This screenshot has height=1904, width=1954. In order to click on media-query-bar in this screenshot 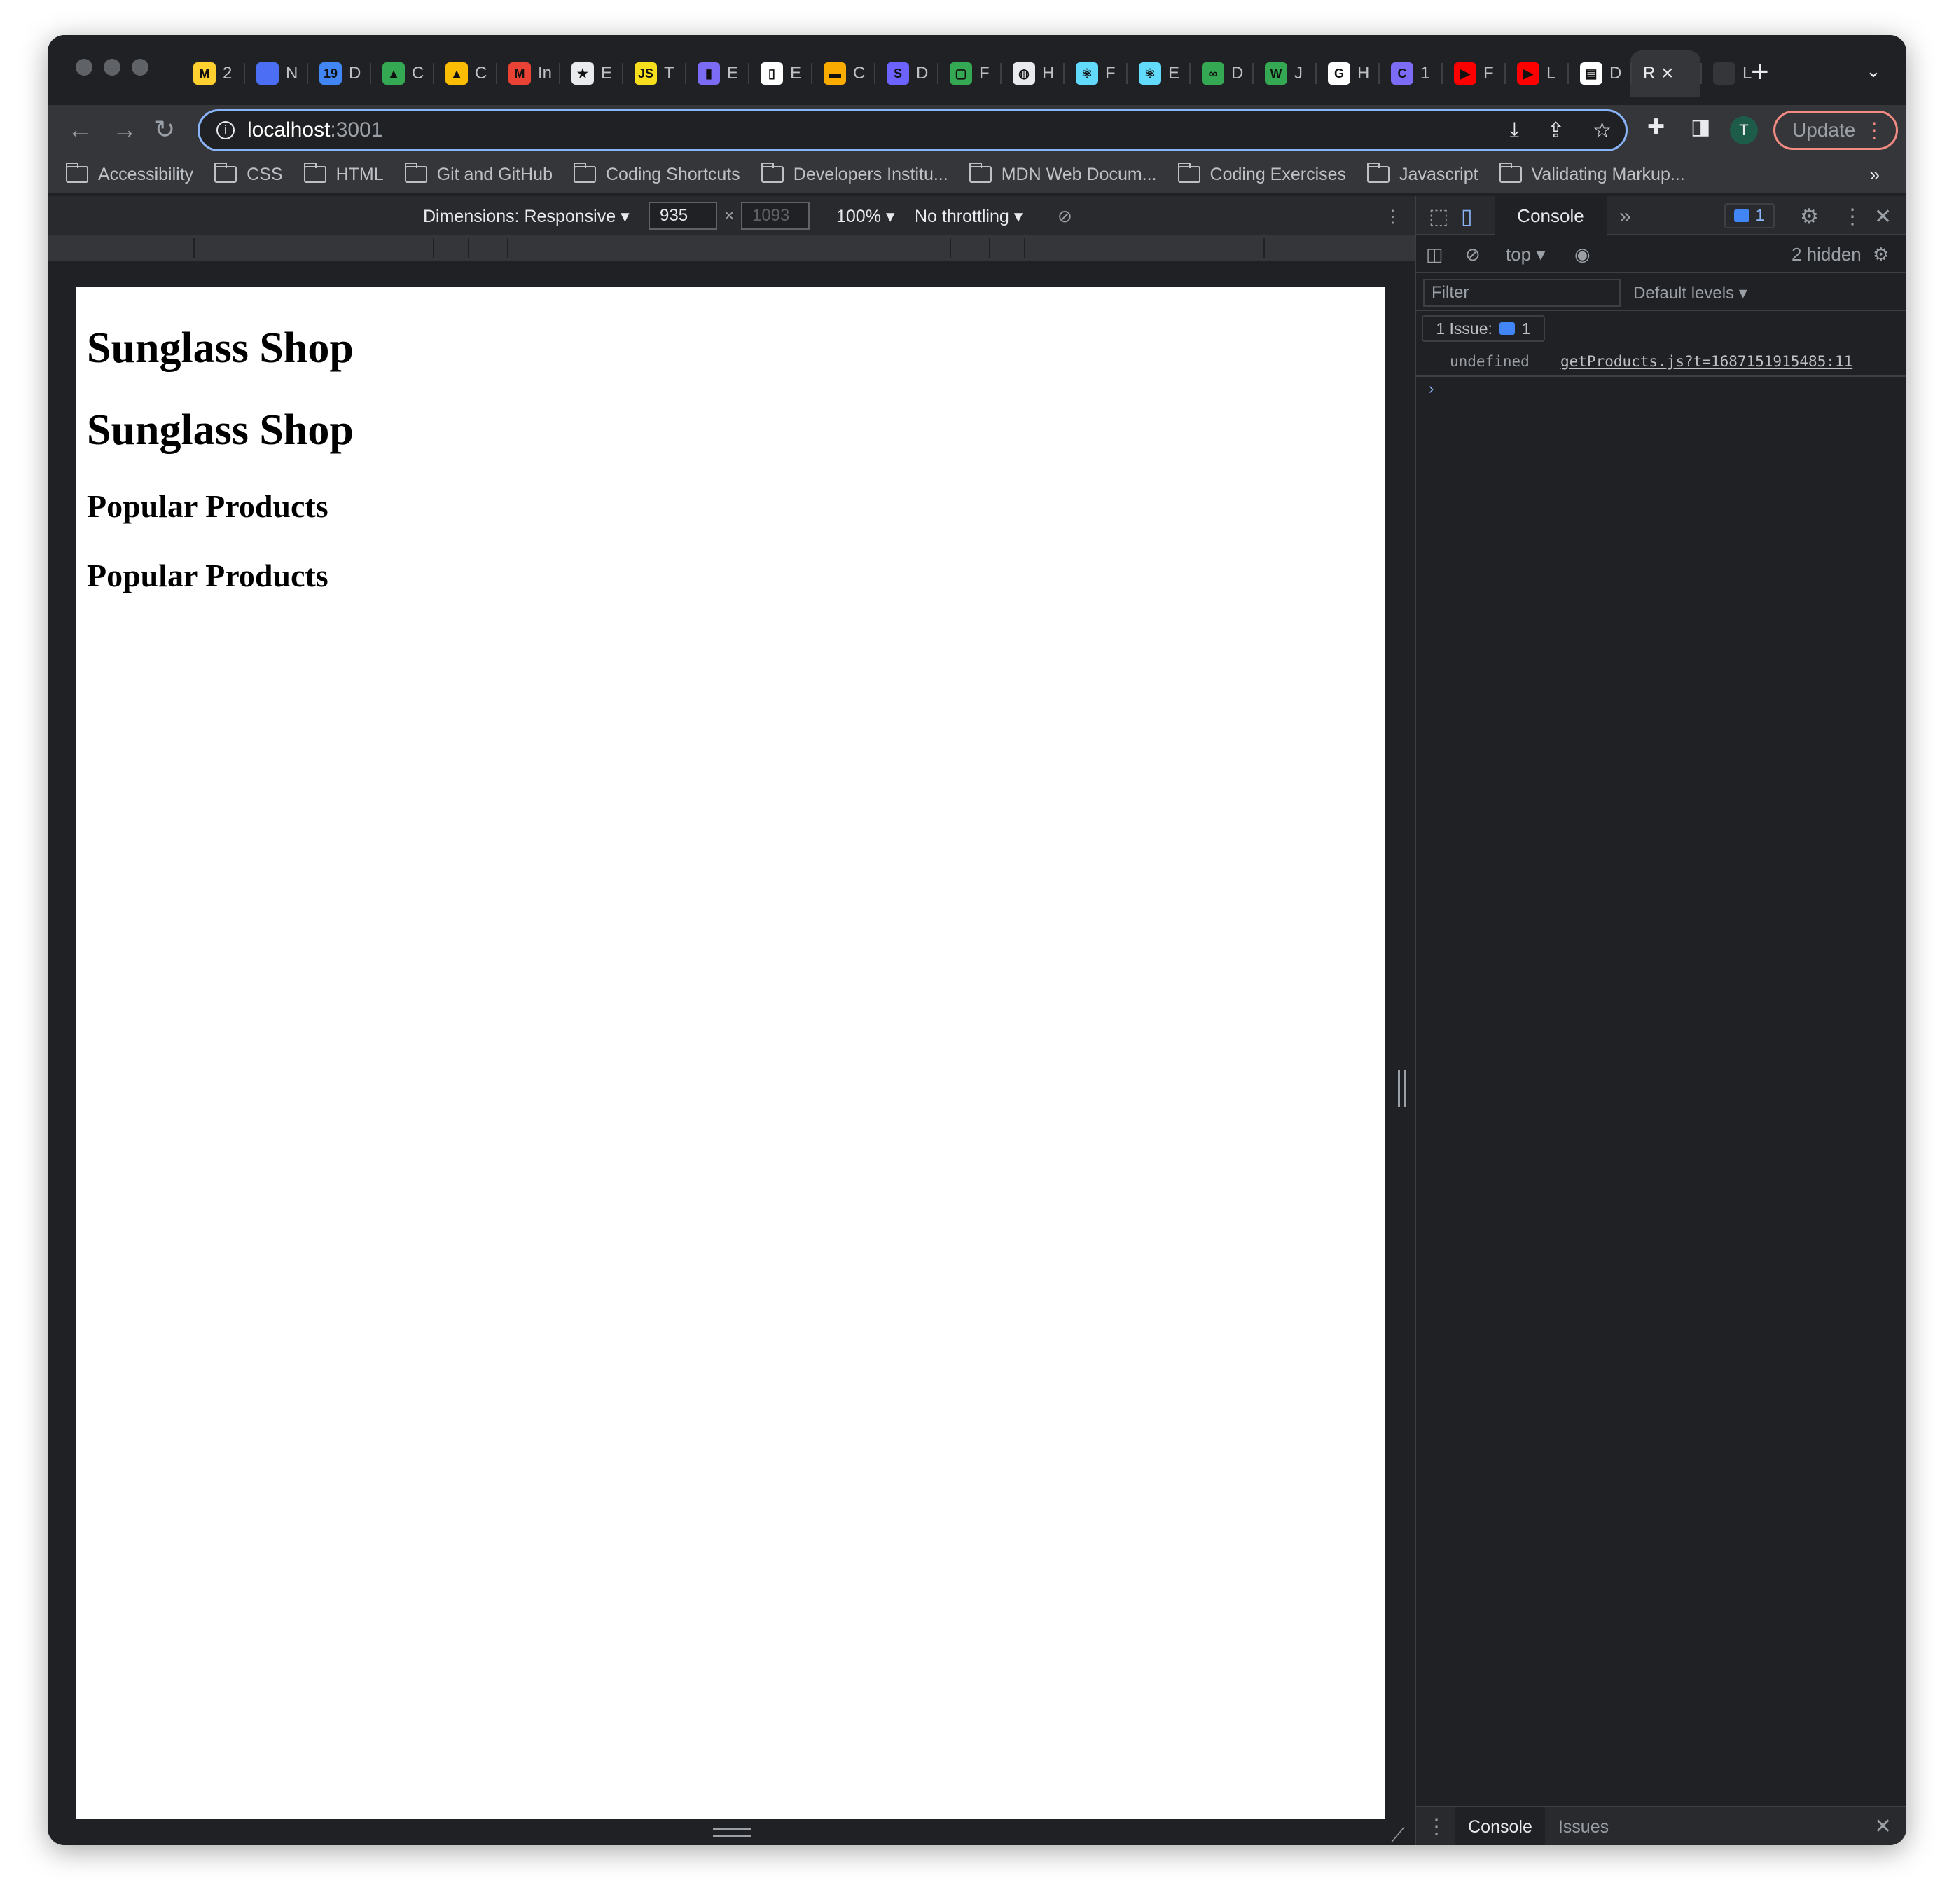, I will do `click(756, 248)`.